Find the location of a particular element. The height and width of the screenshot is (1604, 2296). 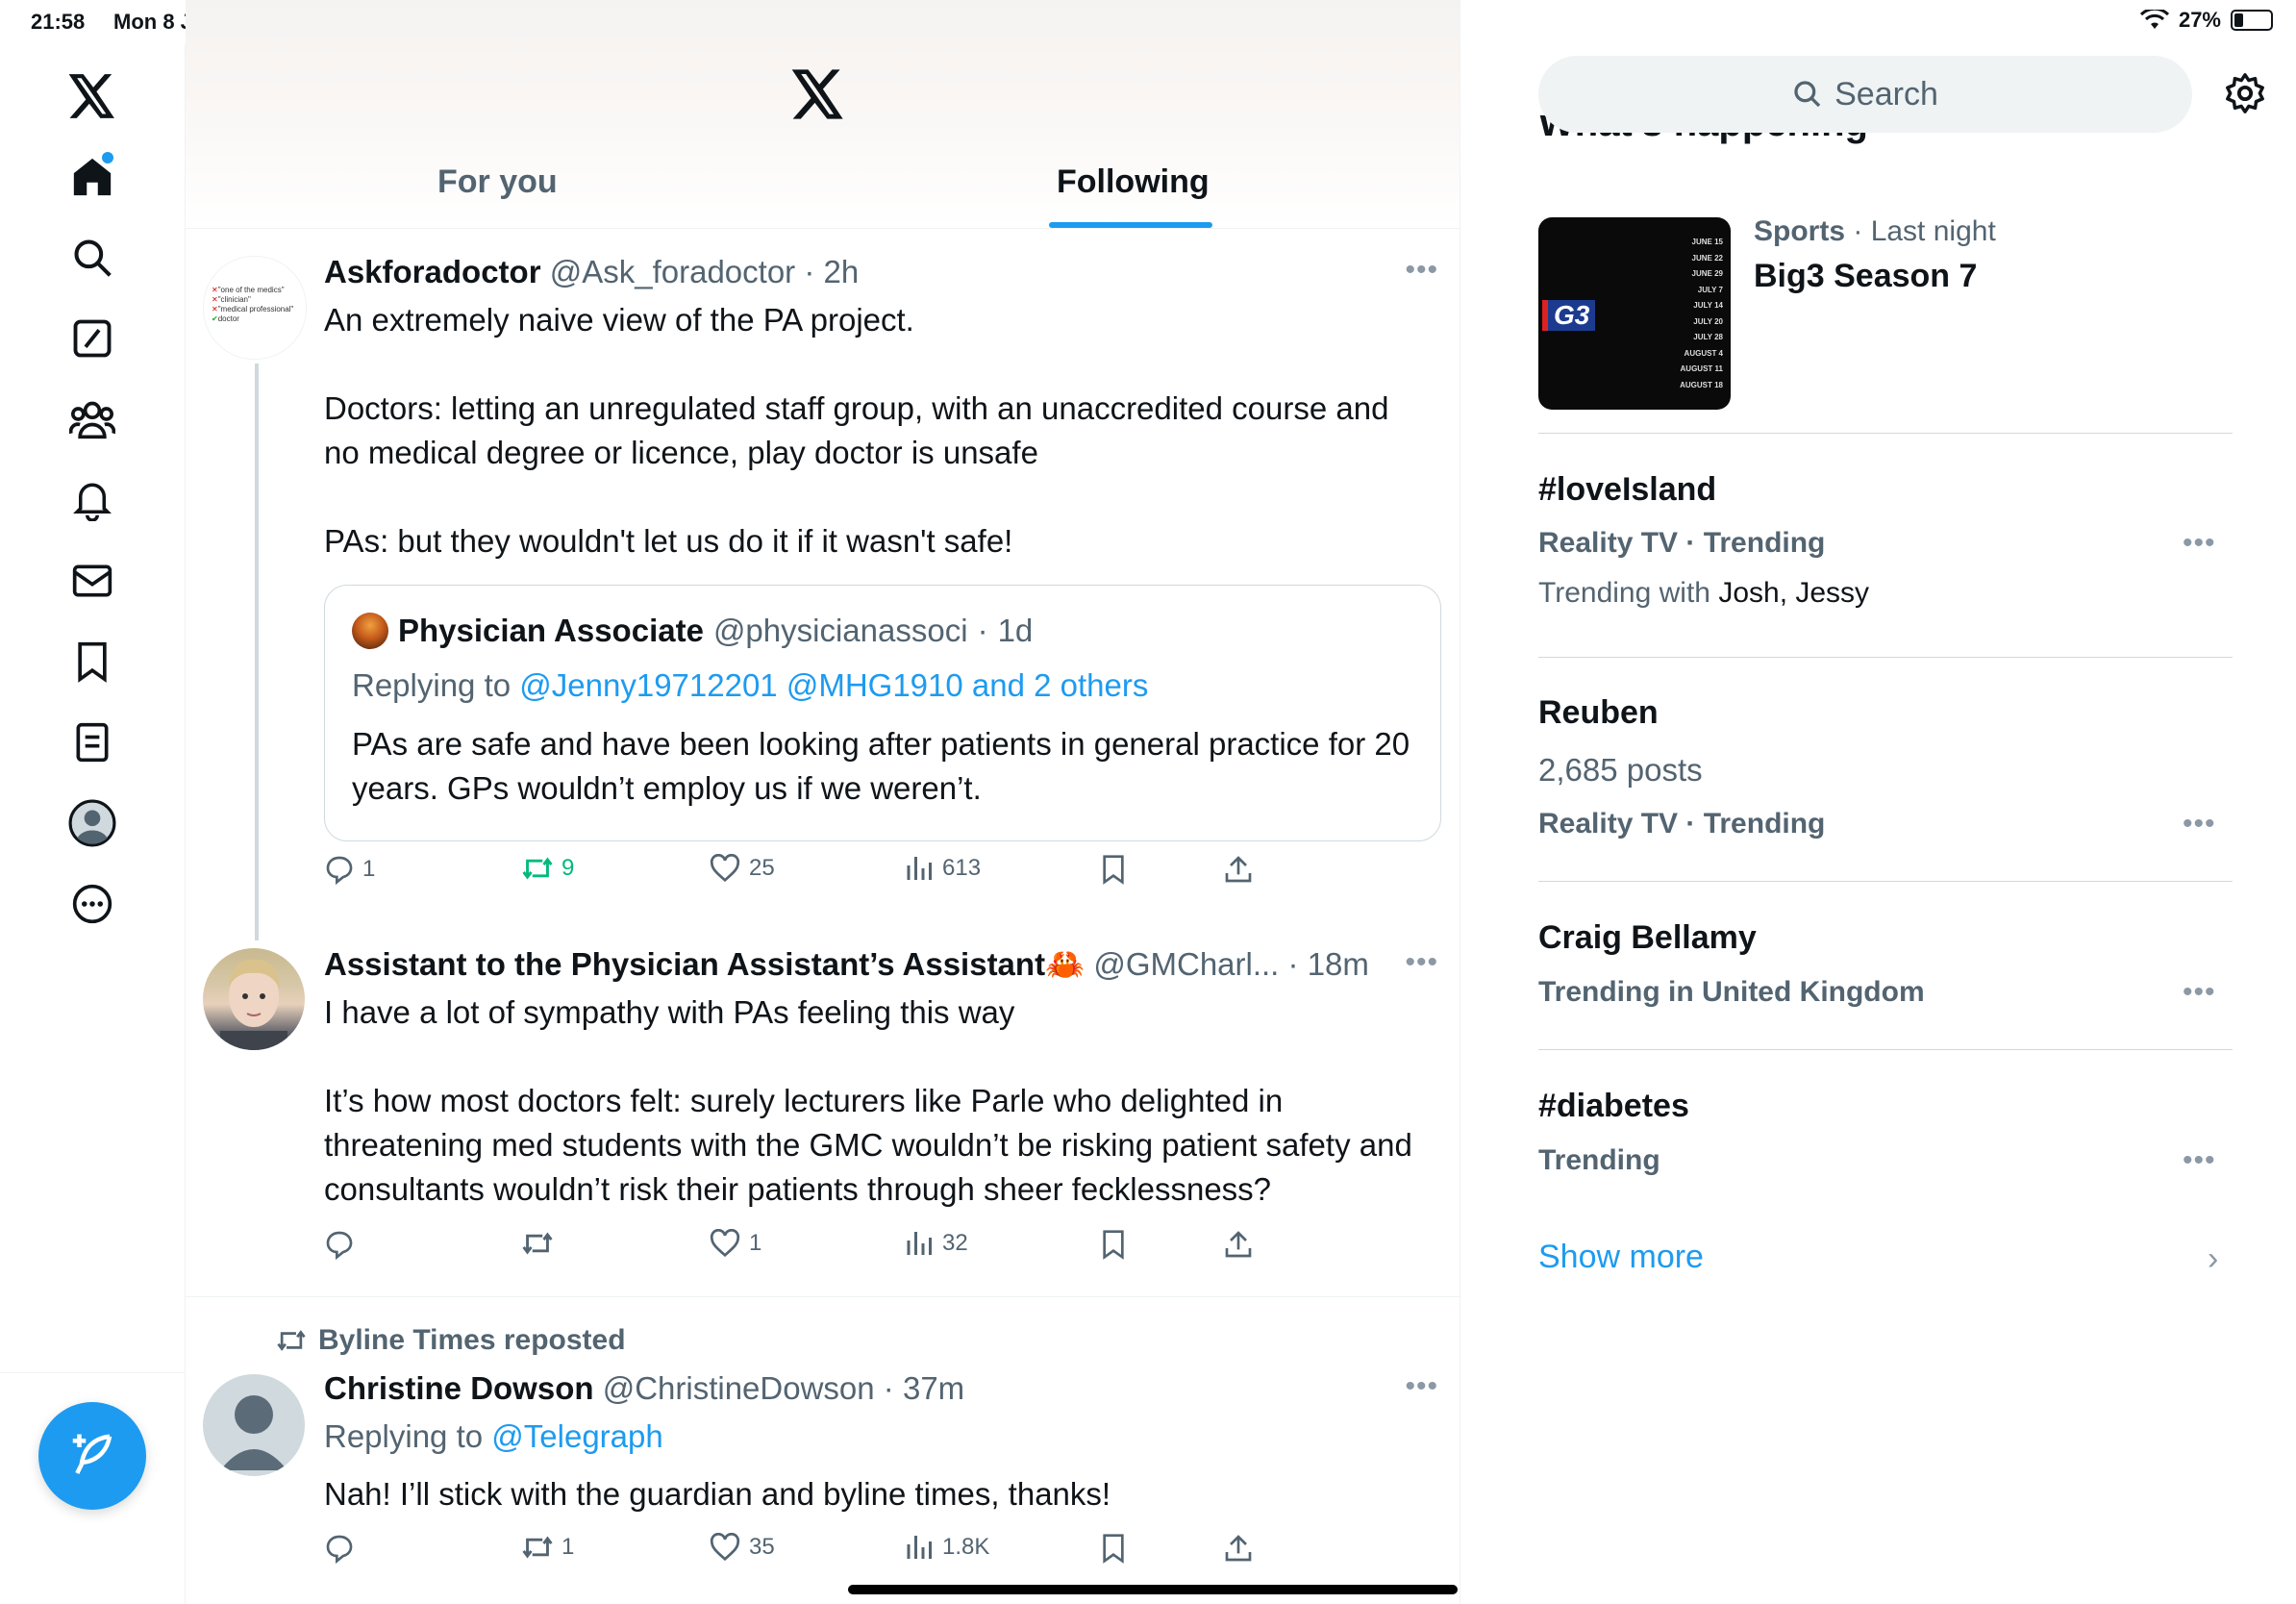

search-input: Search is located at coordinates (1865, 94).